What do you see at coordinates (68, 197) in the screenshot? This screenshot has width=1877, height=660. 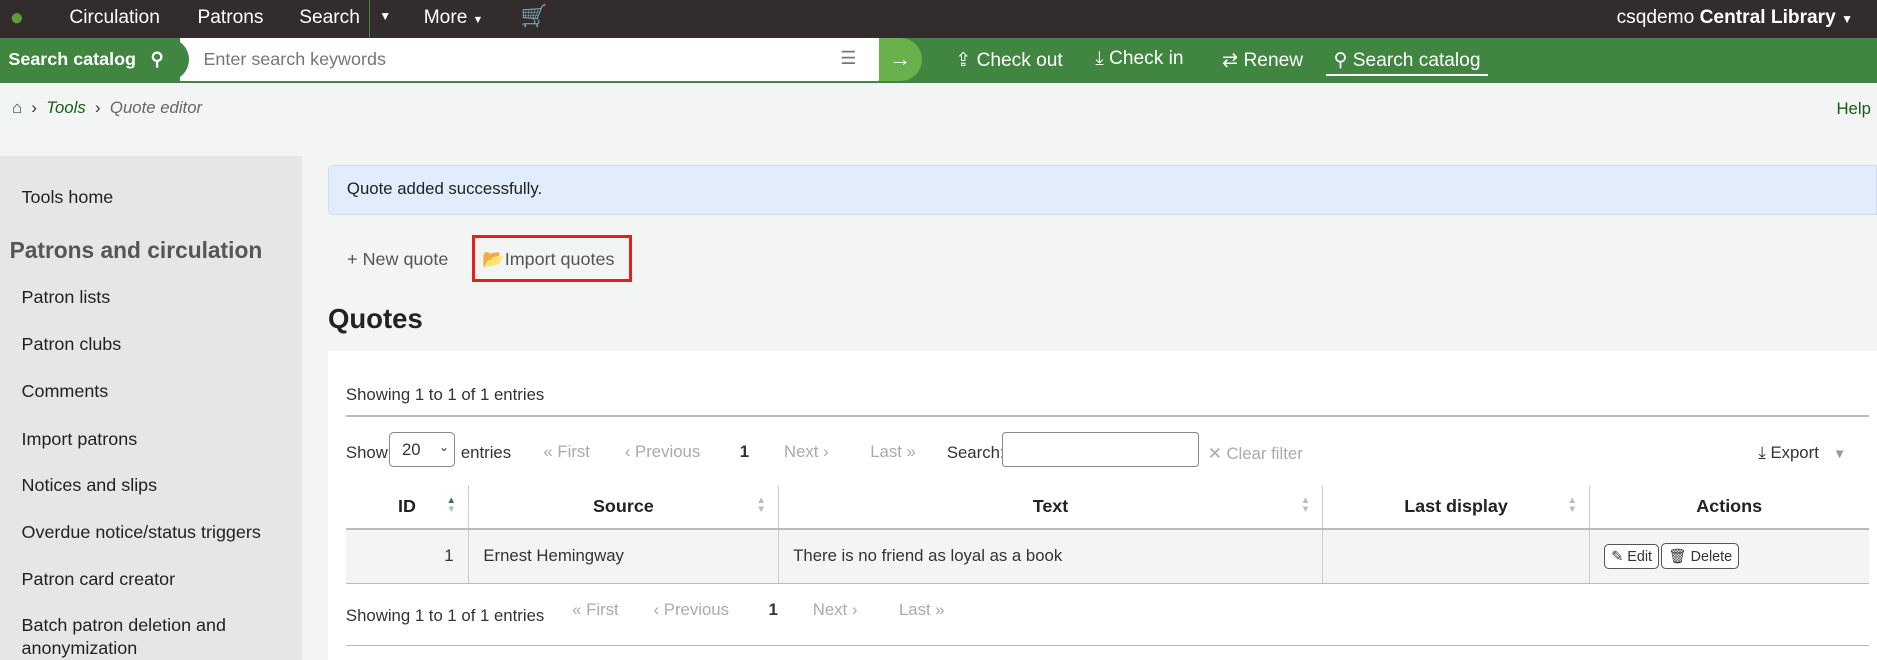 I see `sidebar-tools-home: Tools home` at bounding box center [68, 197].